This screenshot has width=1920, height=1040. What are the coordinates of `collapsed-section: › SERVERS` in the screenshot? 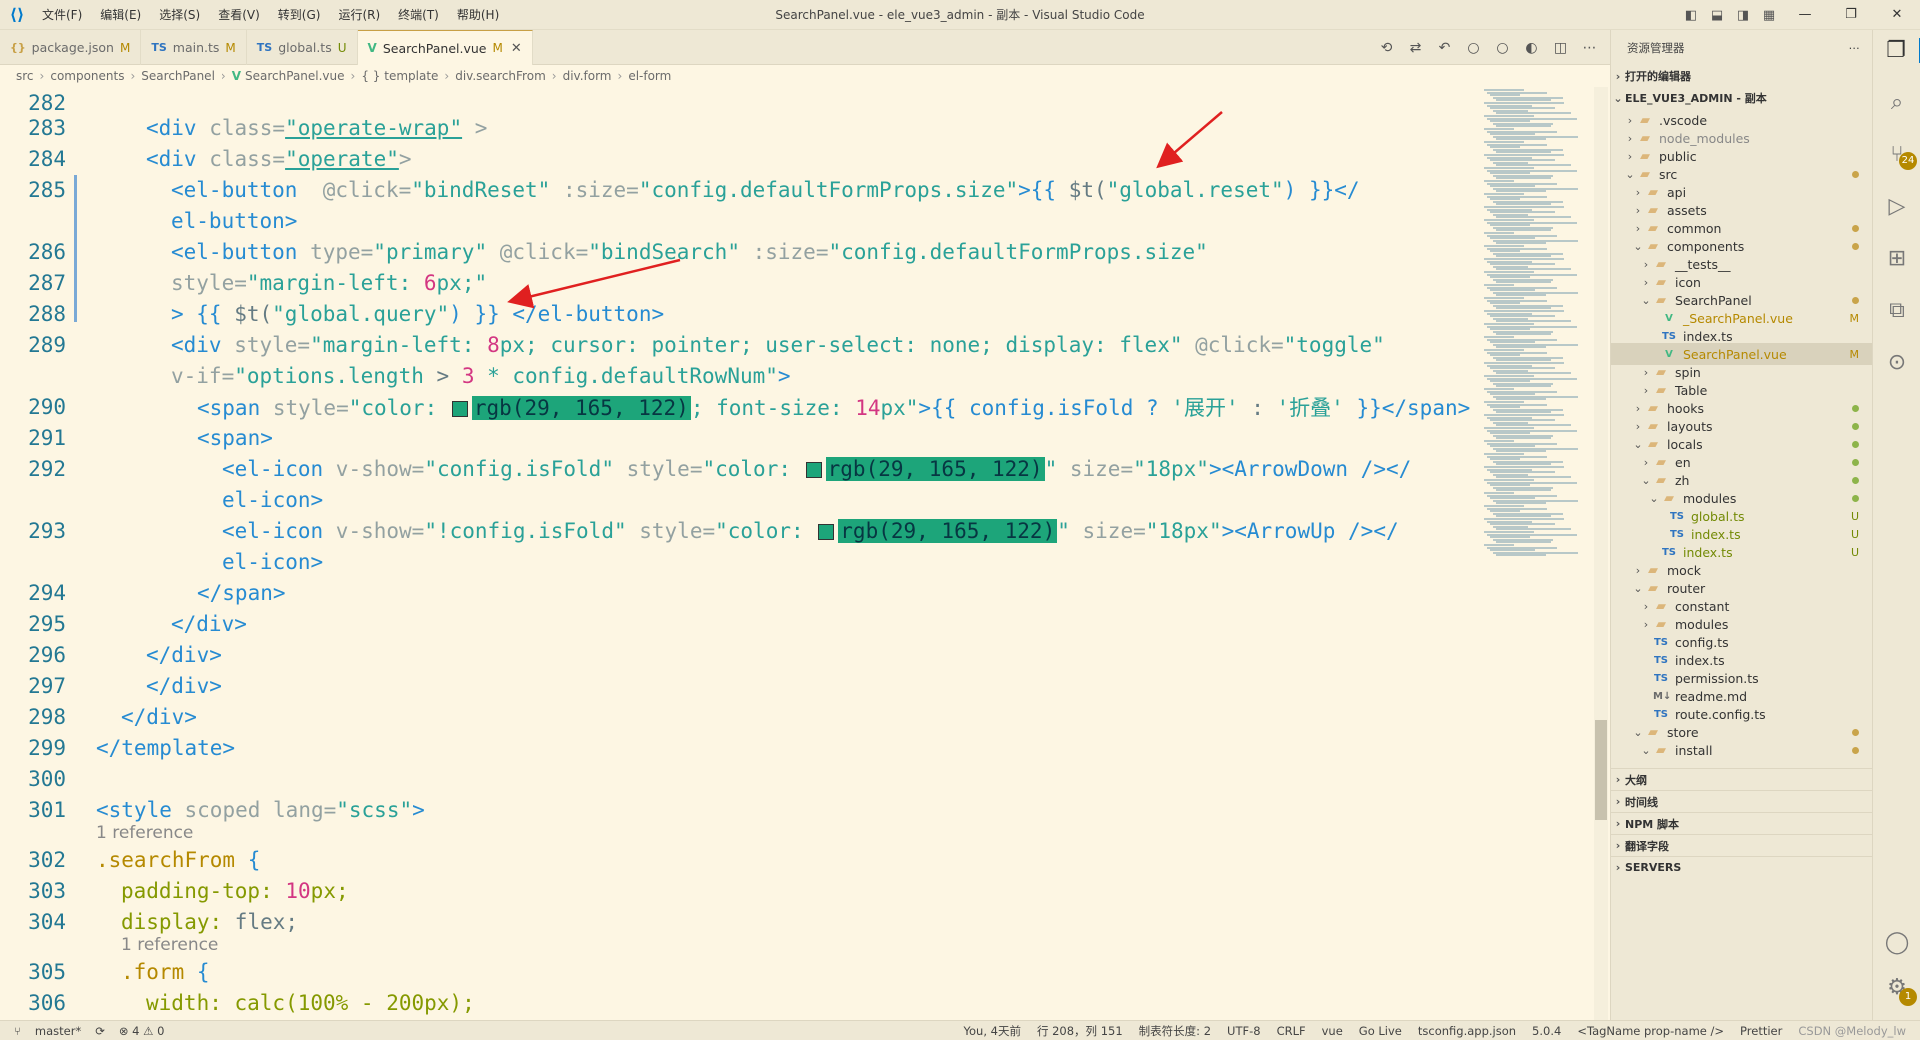 It's located at (1742, 867).